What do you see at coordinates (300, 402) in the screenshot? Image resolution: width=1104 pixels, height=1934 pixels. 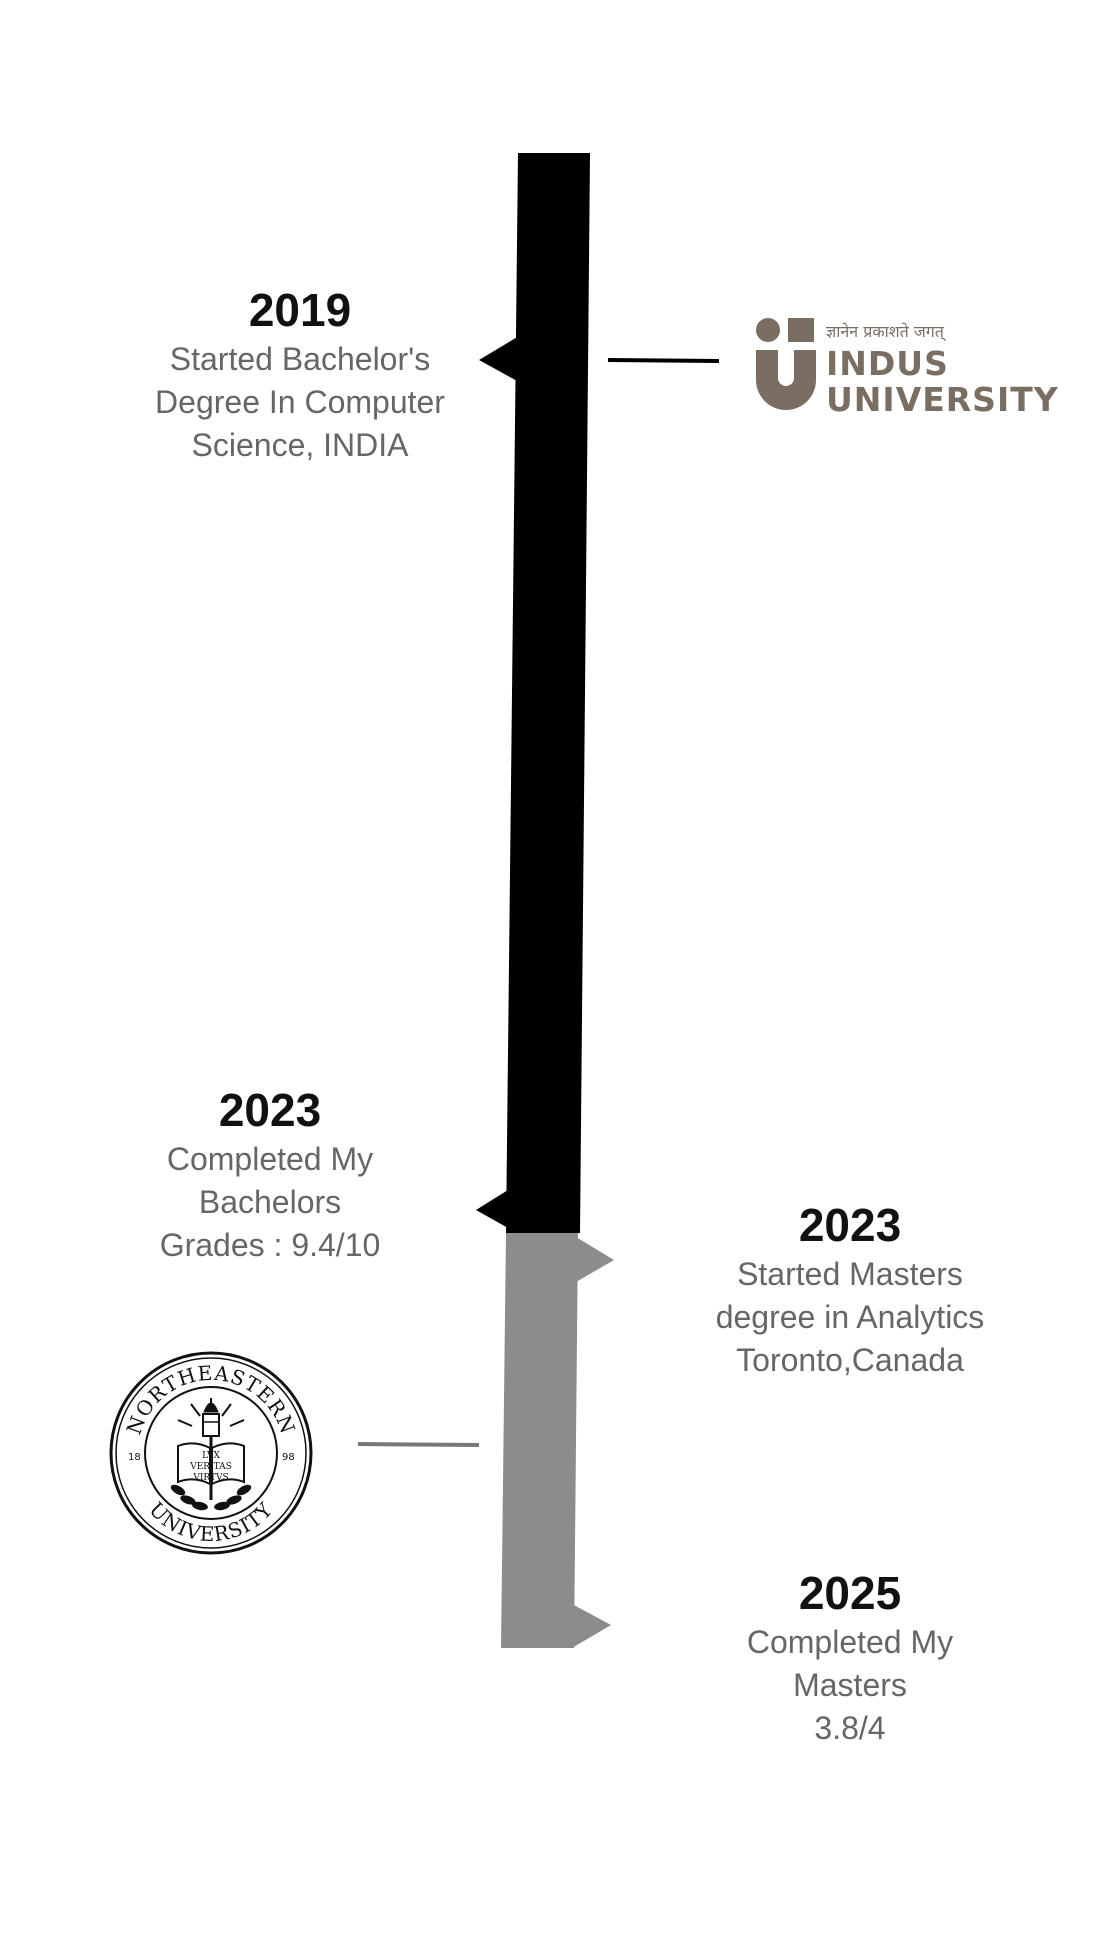 I see `event-description-line: Degree In Computer` at bounding box center [300, 402].